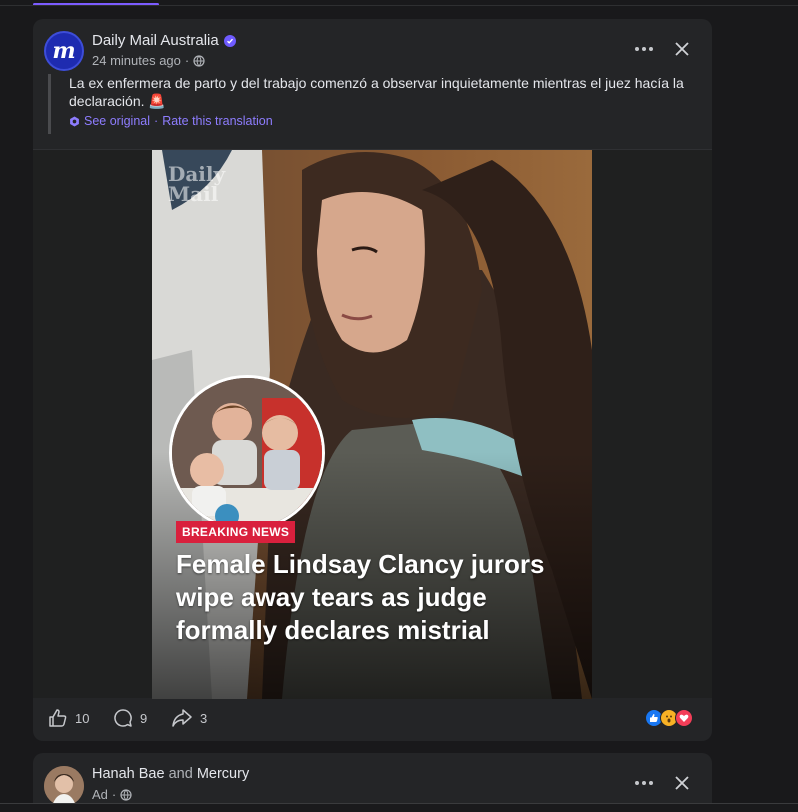 Image resolution: width=798 pixels, height=812 pixels. What do you see at coordinates (136, 60) in the screenshot?
I see `post-timestamp: 24 minutes ago` at bounding box center [136, 60].